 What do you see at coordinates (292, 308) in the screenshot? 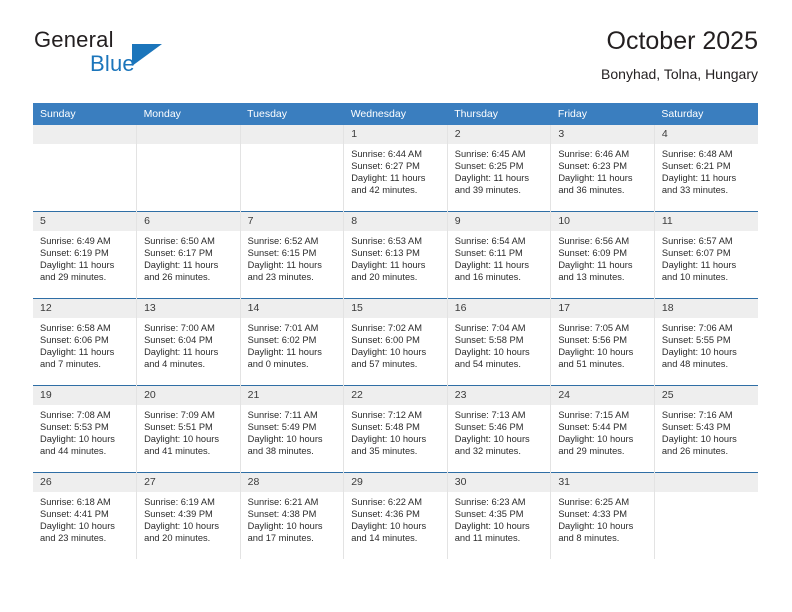
I see `day-number: 14` at bounding box center [292, 308].